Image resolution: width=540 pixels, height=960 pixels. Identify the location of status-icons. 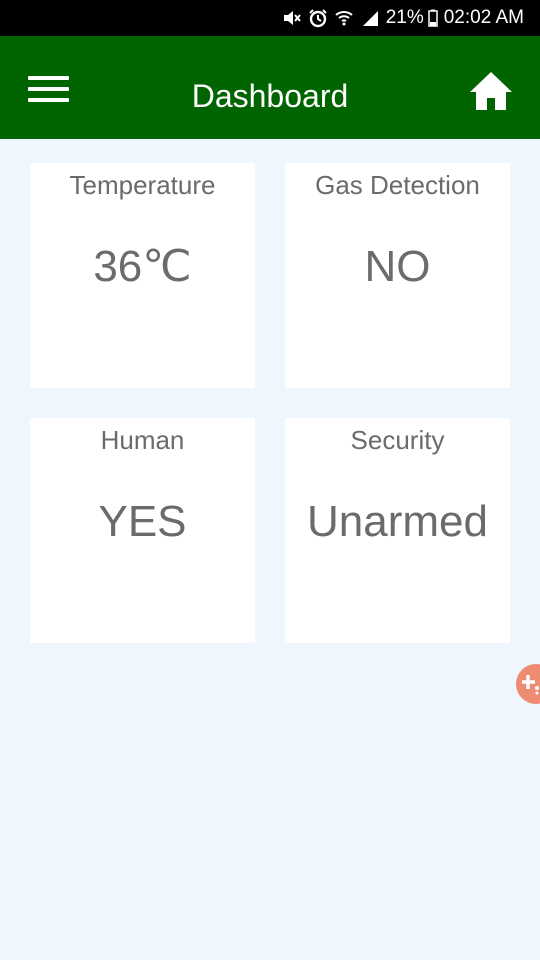
(331, 18).